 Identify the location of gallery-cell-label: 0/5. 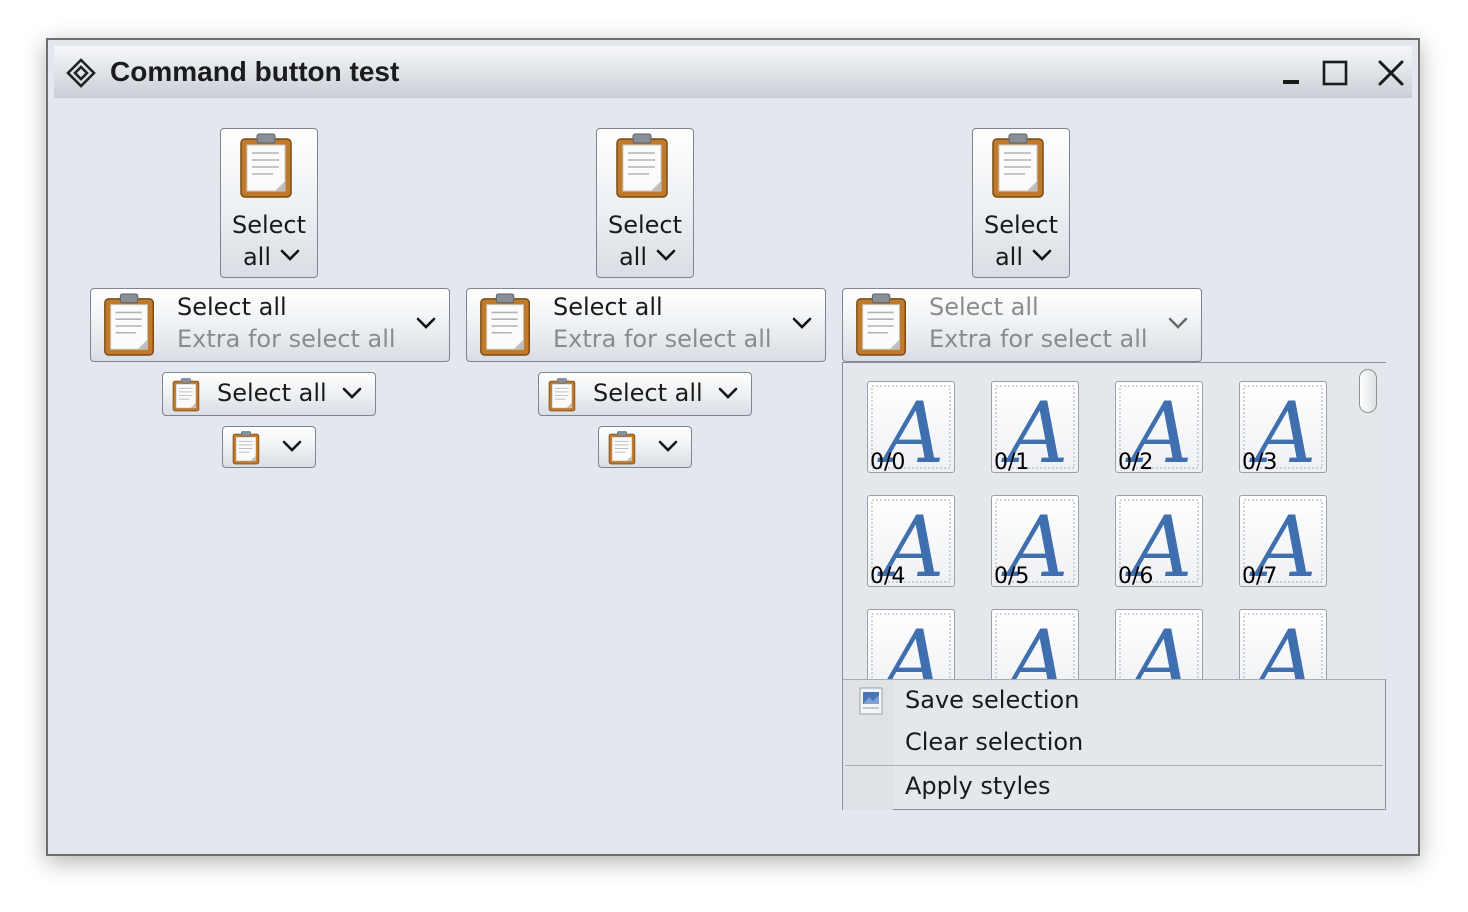
(1012, 575).